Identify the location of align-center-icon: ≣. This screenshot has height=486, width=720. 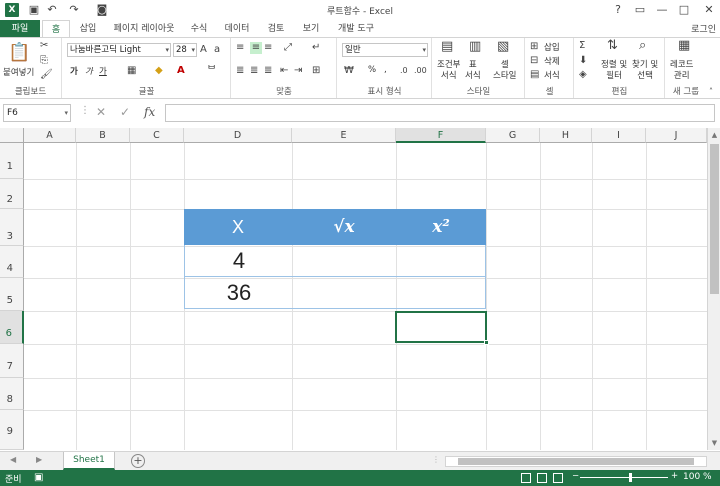
(254, 71).